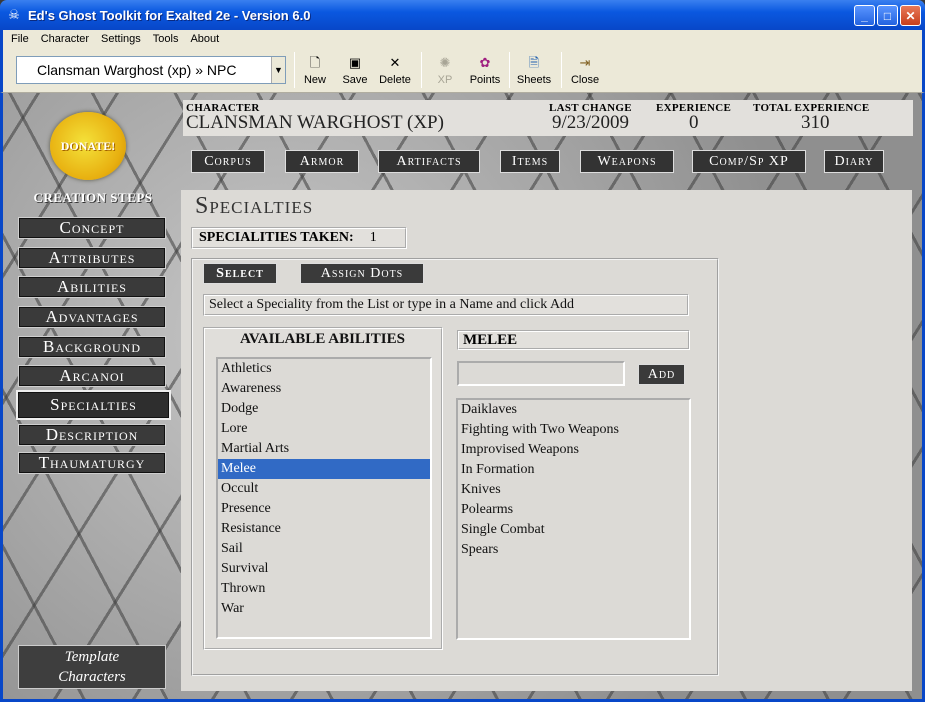 The height and width of the screenshot is (702, 925). I want to click on menu-bar: File Character Settings Tools About, so click(462, 39).